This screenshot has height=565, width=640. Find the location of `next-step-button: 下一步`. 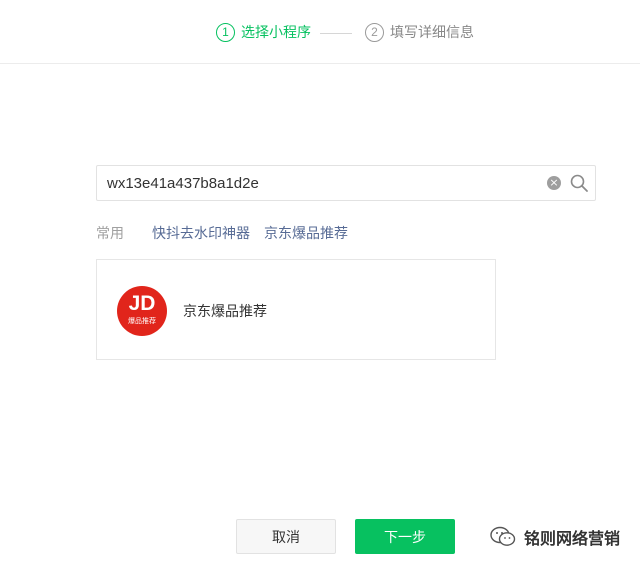

next-step-button: 下一步 is located at coordinates (405, 536).